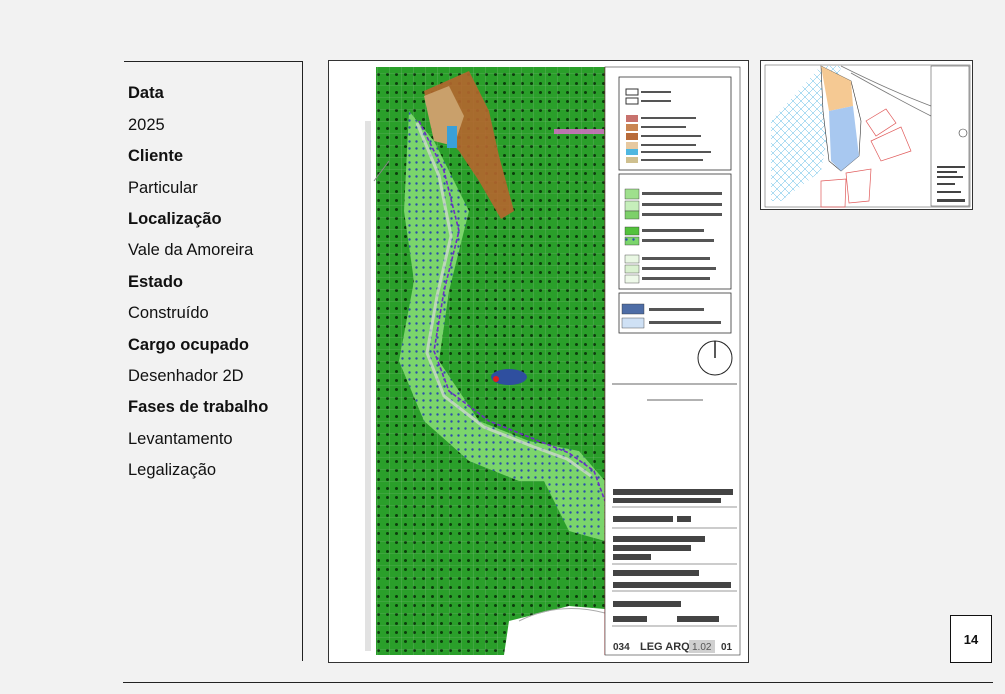 This screenshot has width=1005, height=694. I want to click on value-phase-2: Legalização, so click(172, 470).